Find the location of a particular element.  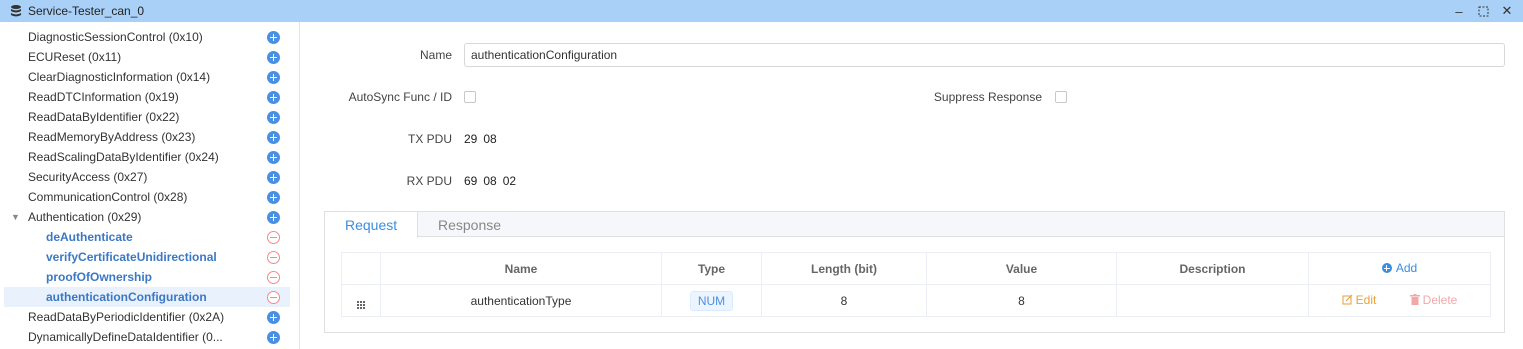

maximize-icon is located at coordinates (1483, 11).